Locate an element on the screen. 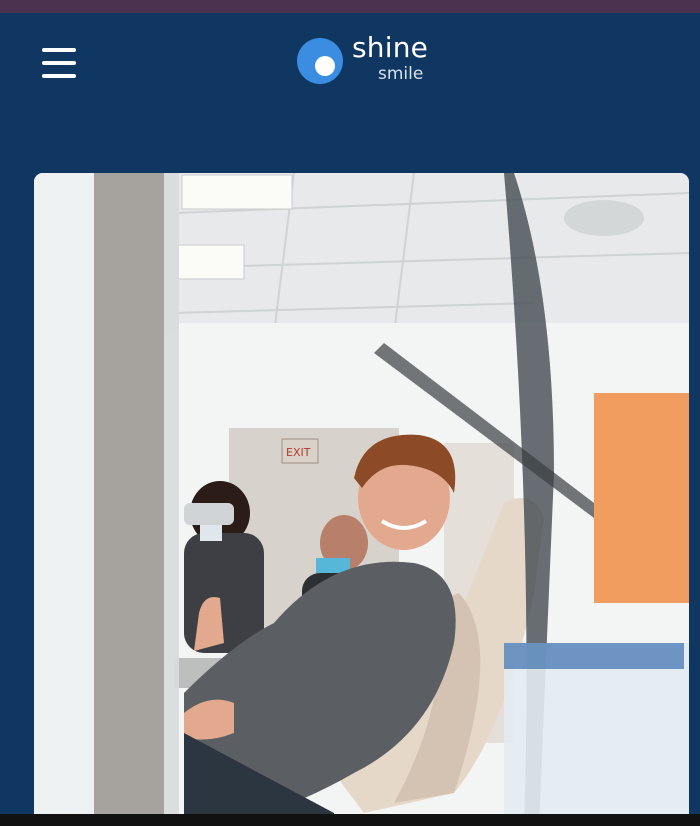 The height and width of the screenshot is (826, 700). menu-bar-middle is located at coordinates (59, 63).